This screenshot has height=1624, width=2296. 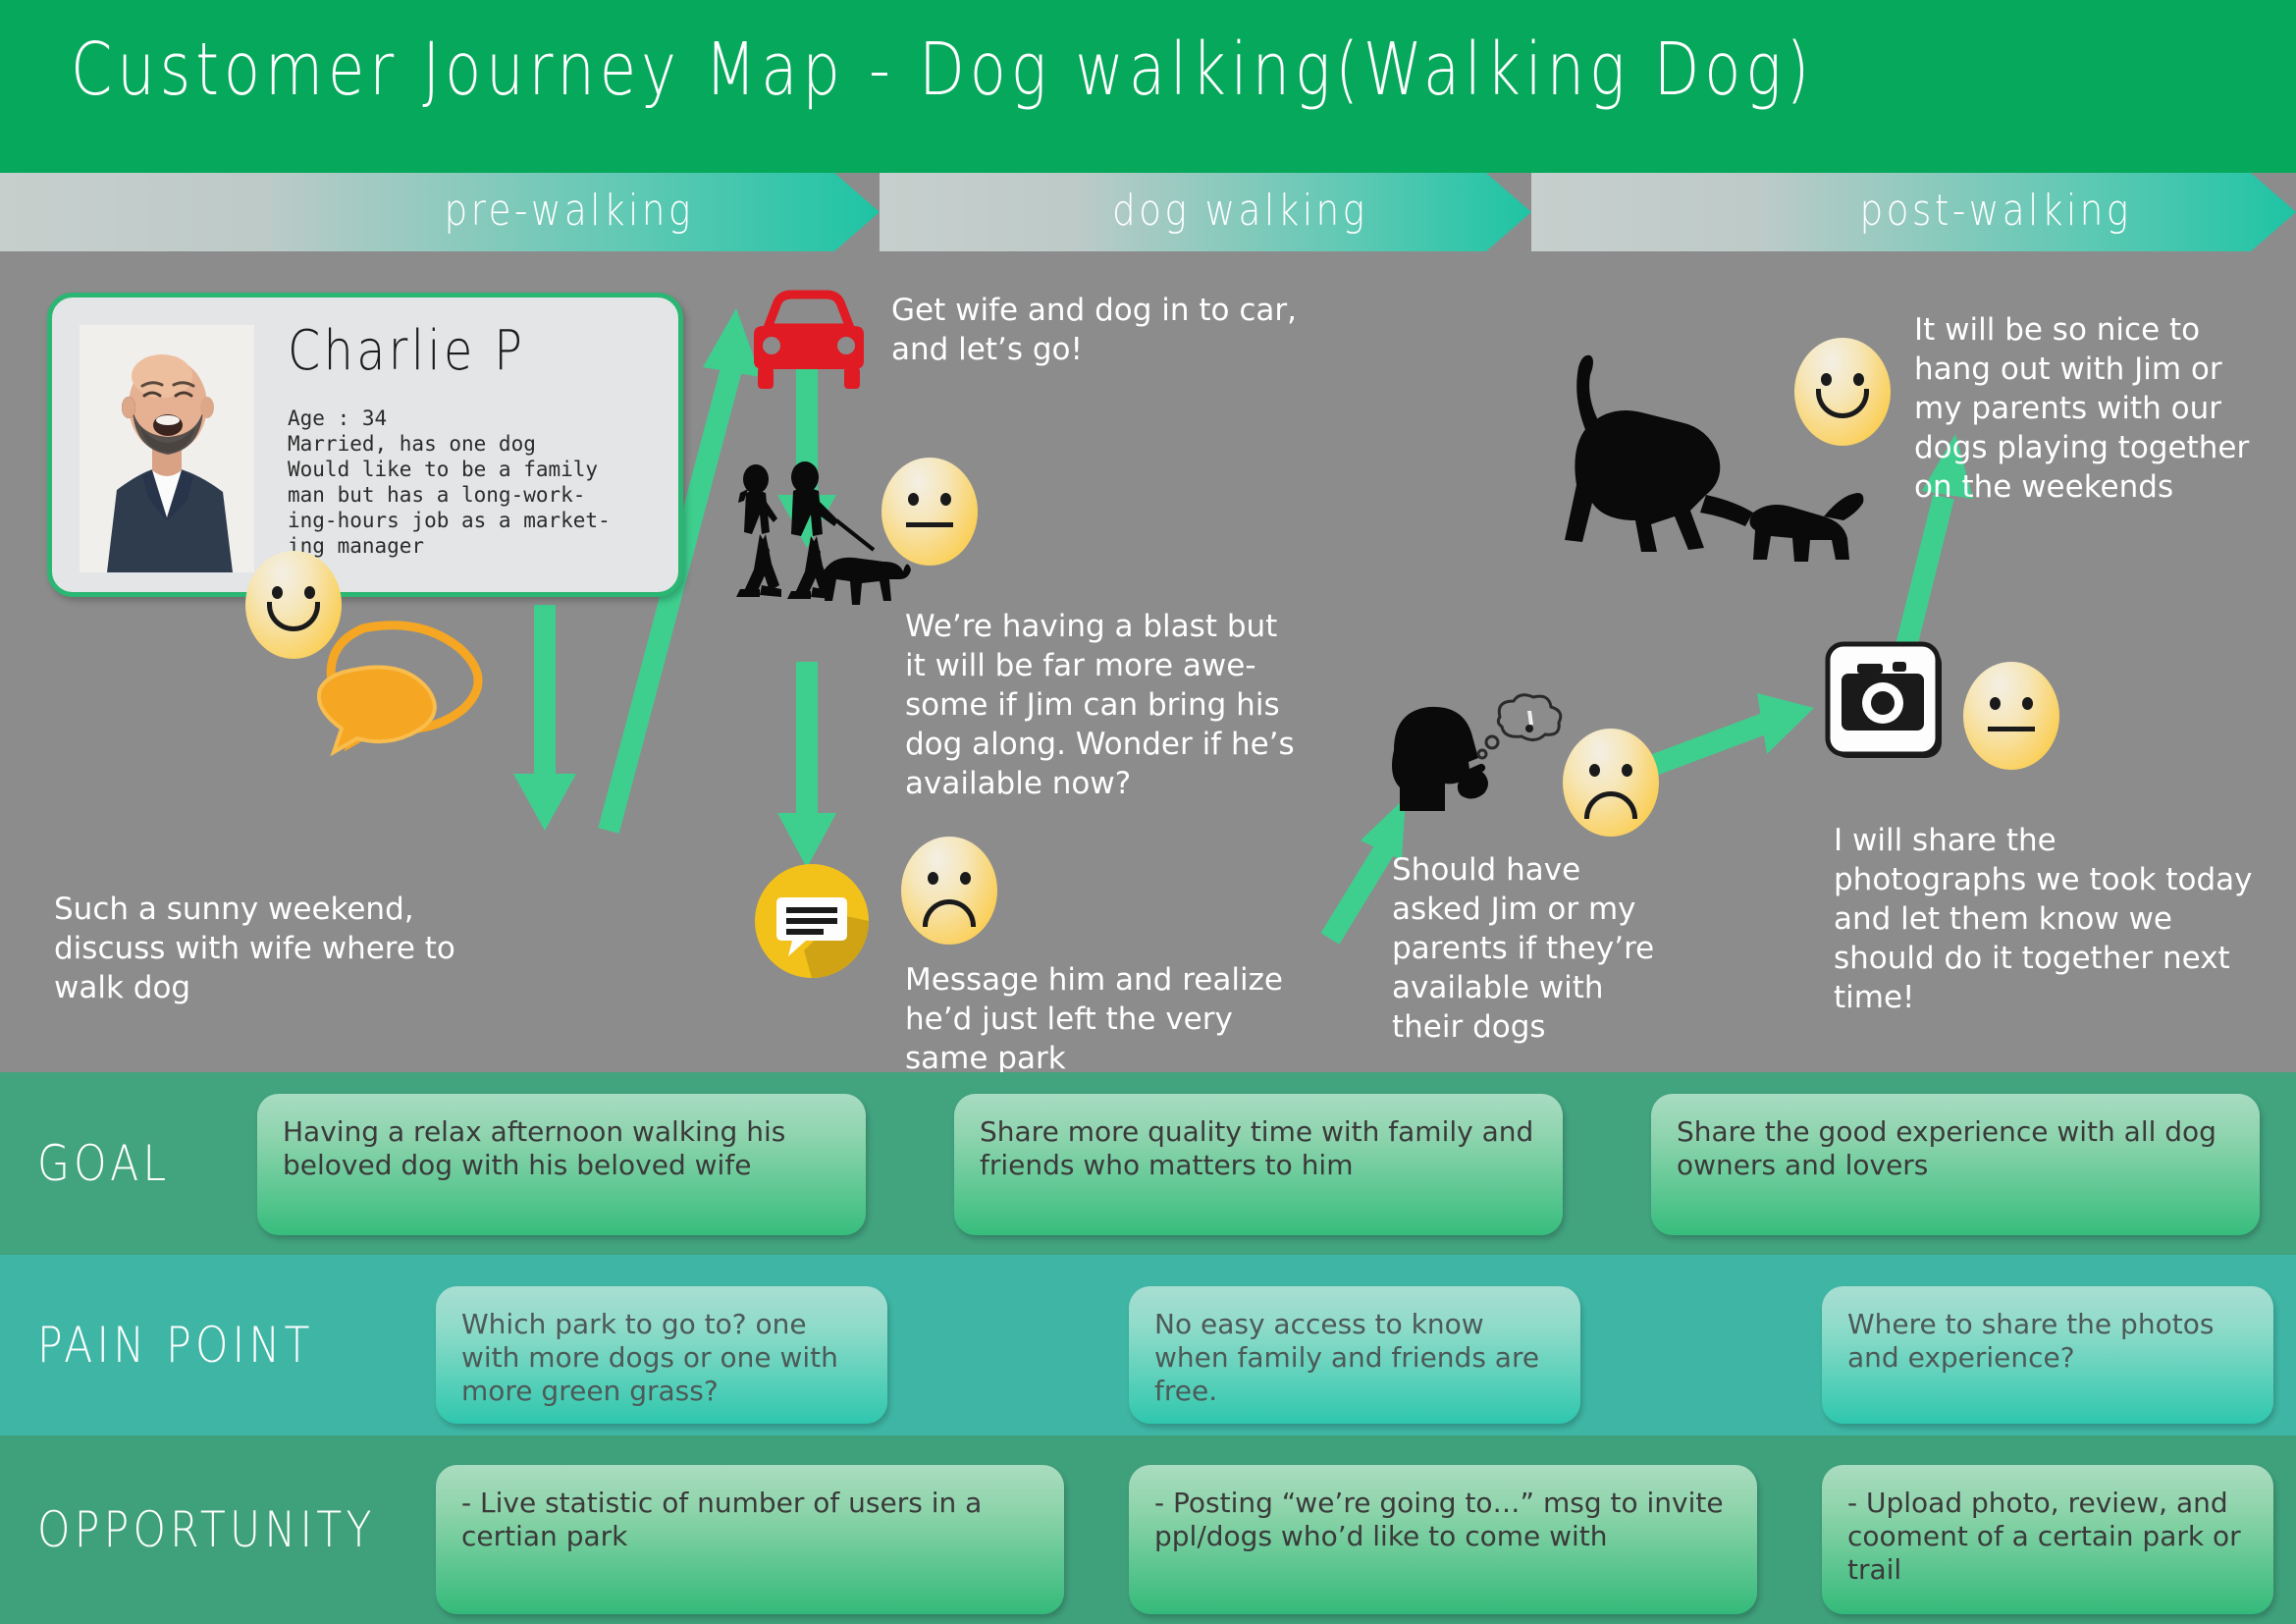 I want to click on message-icon, so click(x=812, y=921).